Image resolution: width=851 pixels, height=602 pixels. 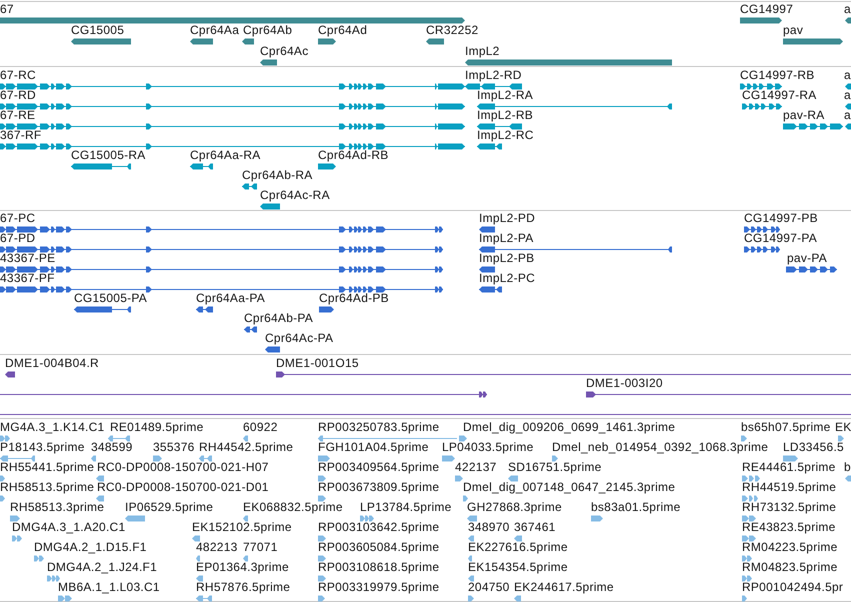 I want to click on feature-label: EK227616.5prime, so click(x=518, y=547).